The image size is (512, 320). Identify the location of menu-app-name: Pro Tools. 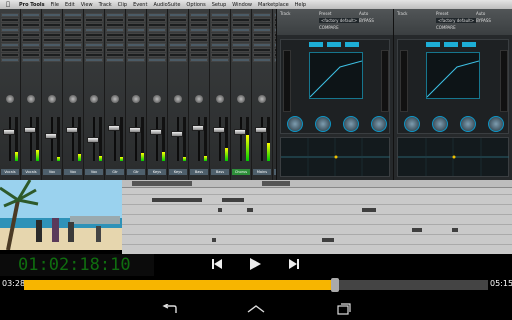
(32, 5).